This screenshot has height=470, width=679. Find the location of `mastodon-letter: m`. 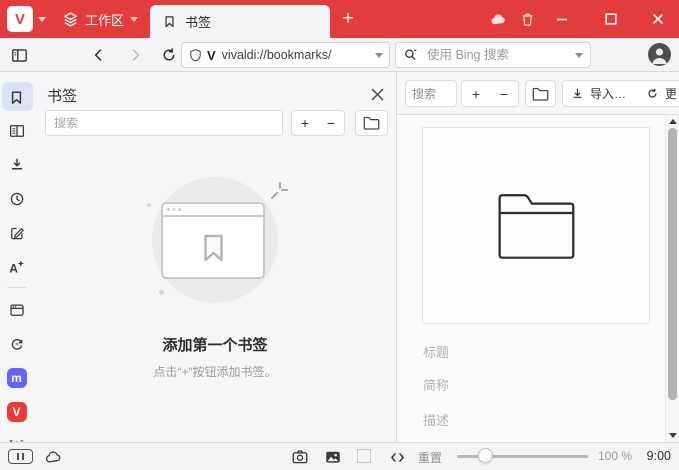

mastodon-letter: m is located at coordinates (16, 378).